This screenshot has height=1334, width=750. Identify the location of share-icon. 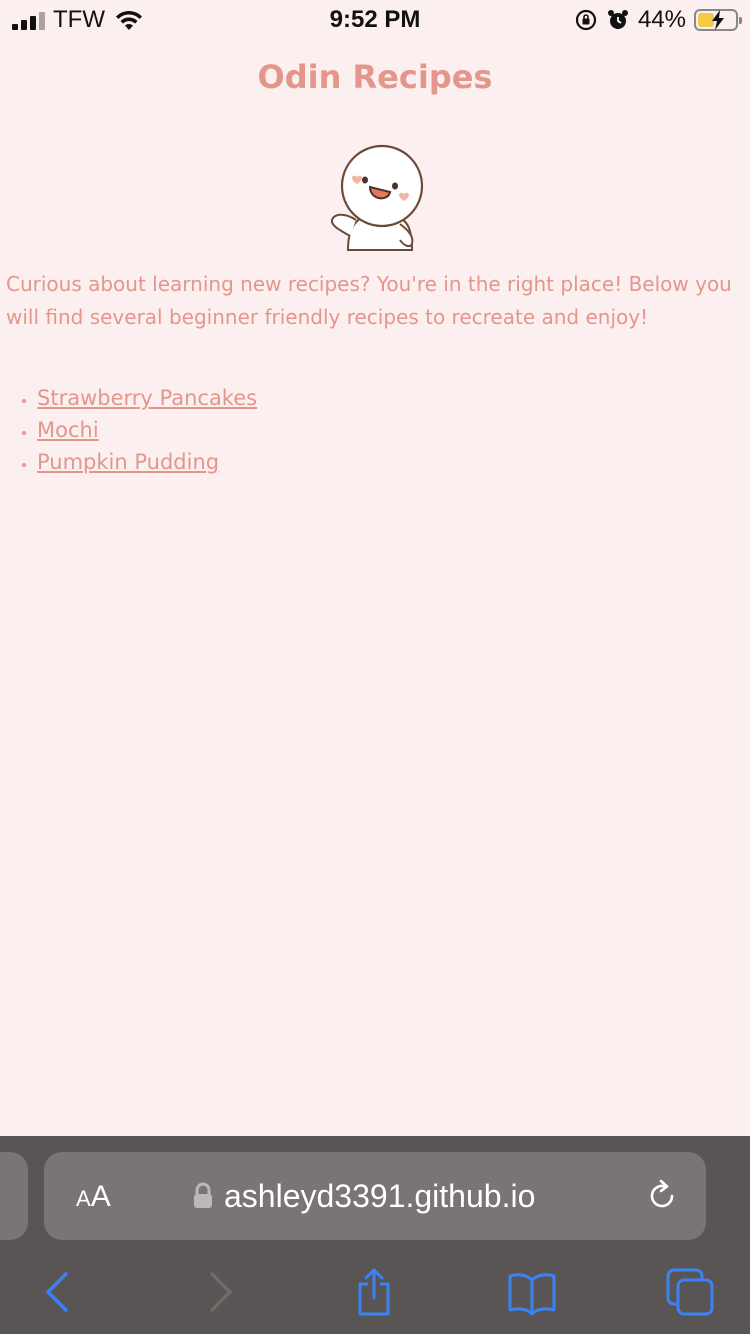
(374, 1292).